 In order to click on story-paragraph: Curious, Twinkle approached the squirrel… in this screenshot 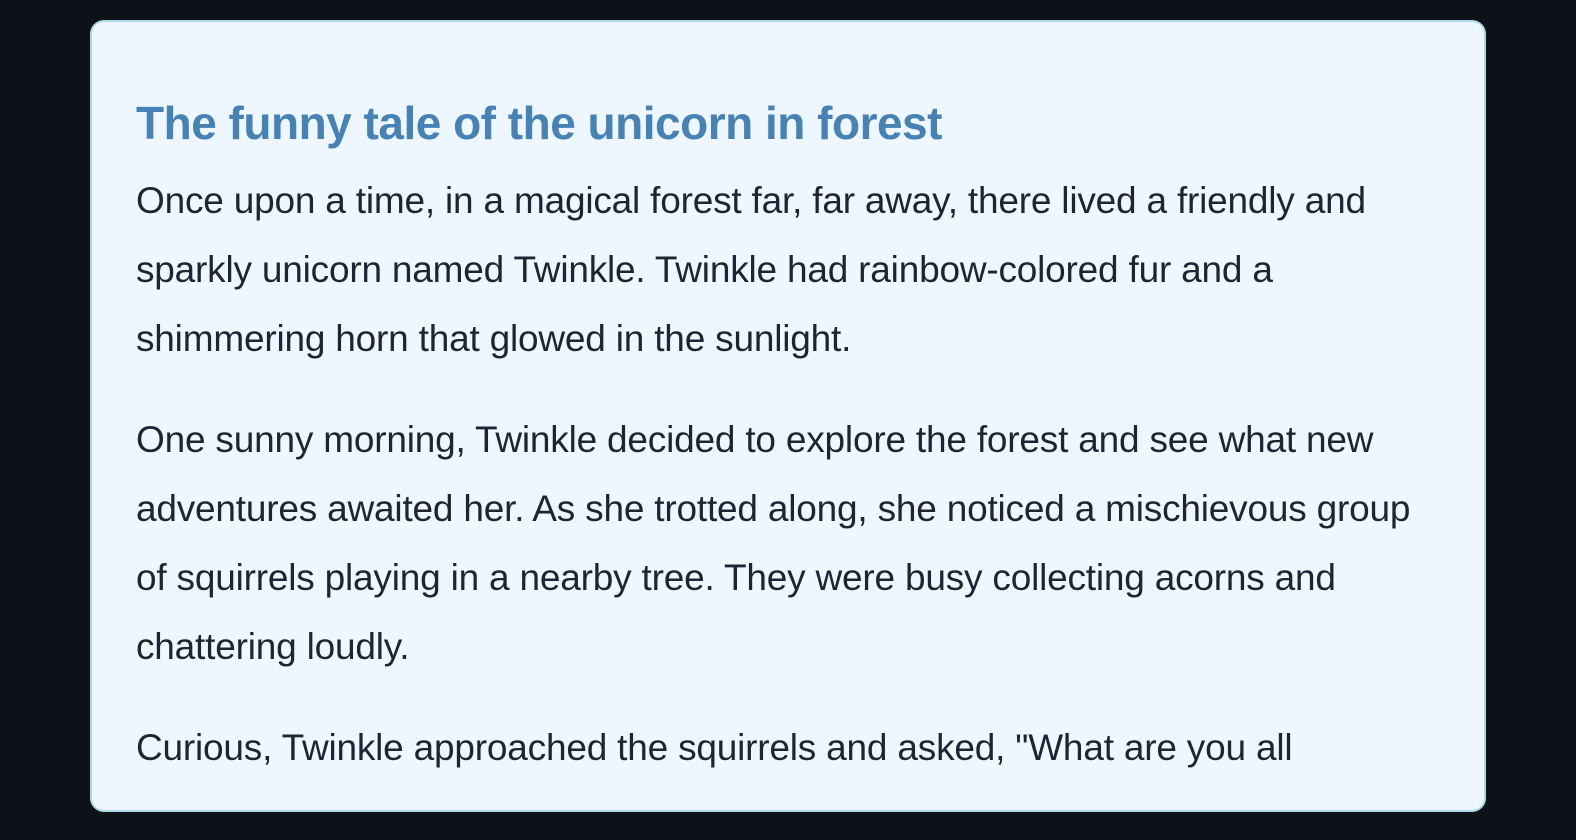, I will do `click(714, 747)`.